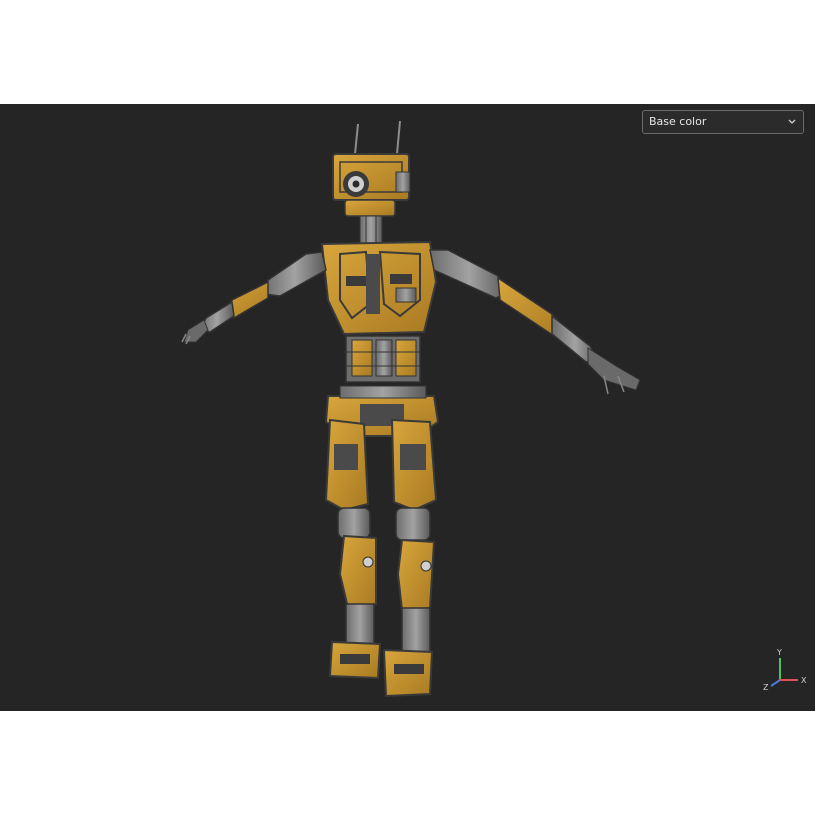  Describe the element at coordinates (785, 670) in the screenshot. I see `axis-gizmo: Y X Z` at that location.